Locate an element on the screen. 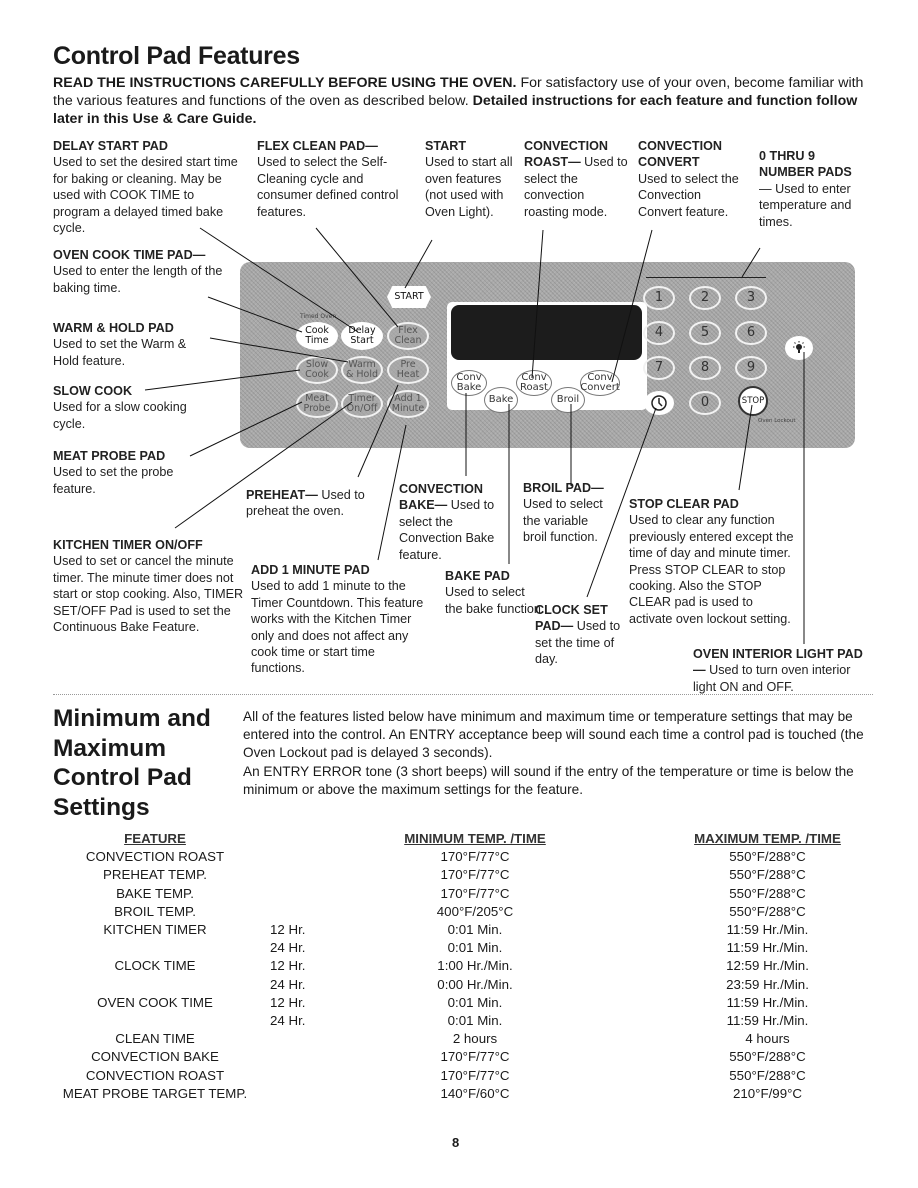 Image resolution: width=918 pixels, height=1188 pixels. callout-heading: CONVECTION CONVERT is located at coordinates (680, 154).